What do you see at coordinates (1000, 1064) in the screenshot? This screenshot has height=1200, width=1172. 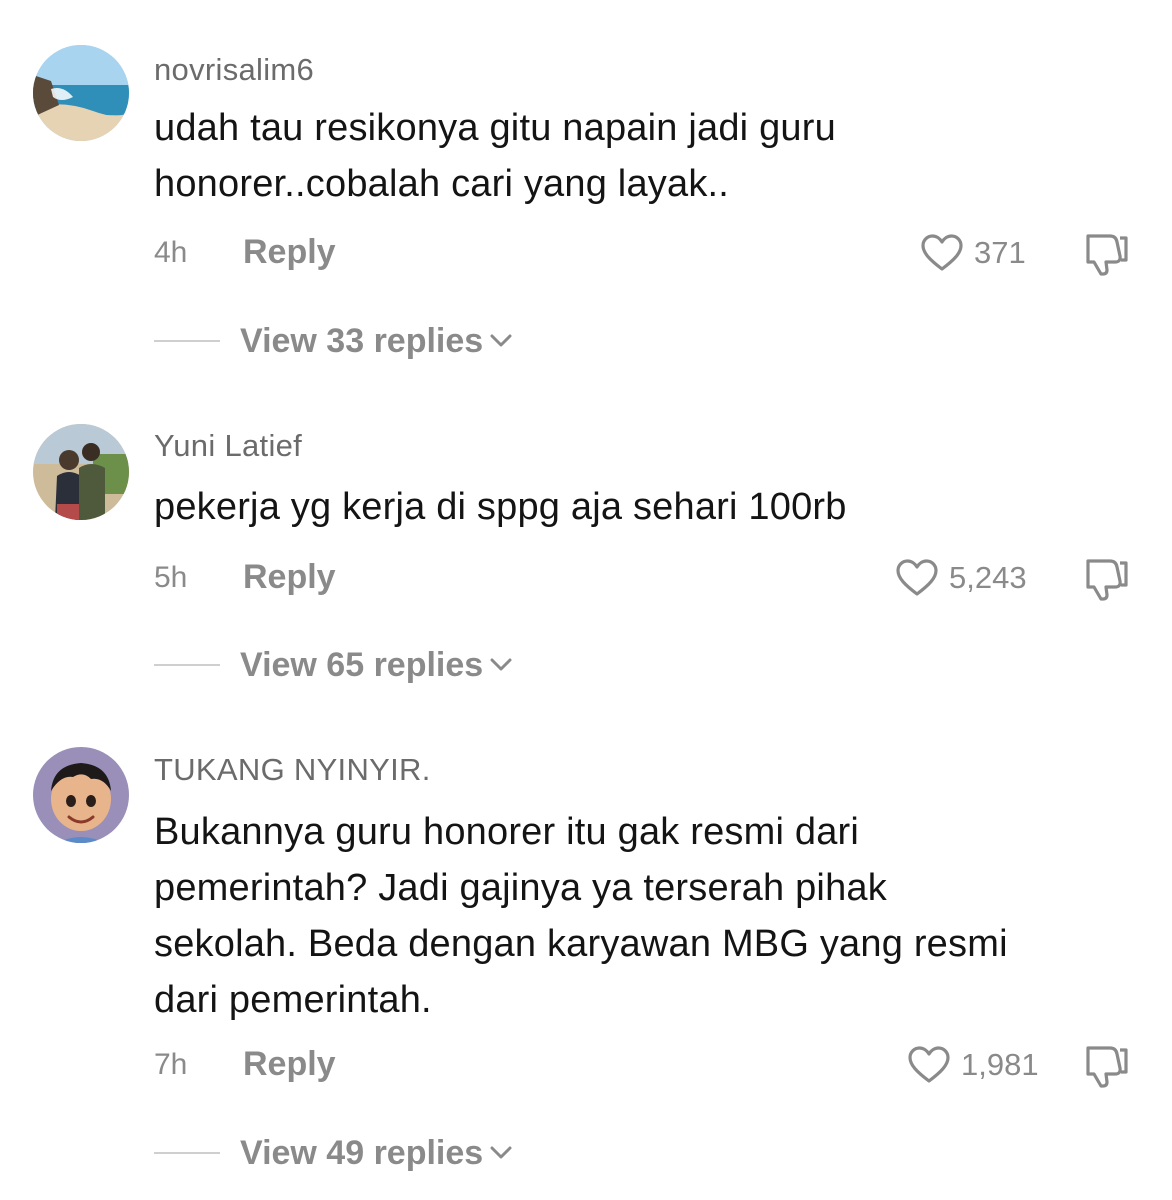 I see `like-count: 1,981` at bounding box center [1000, 1064].